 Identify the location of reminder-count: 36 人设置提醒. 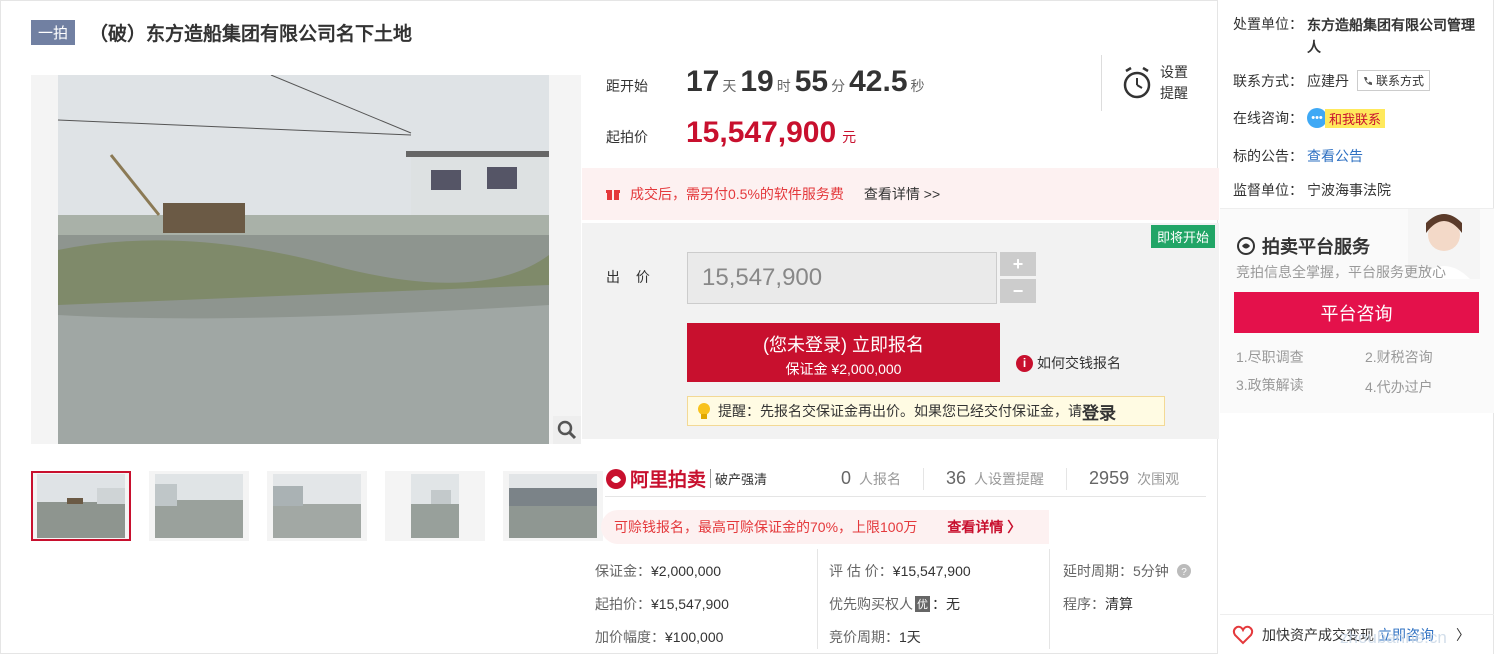
(995, 478).